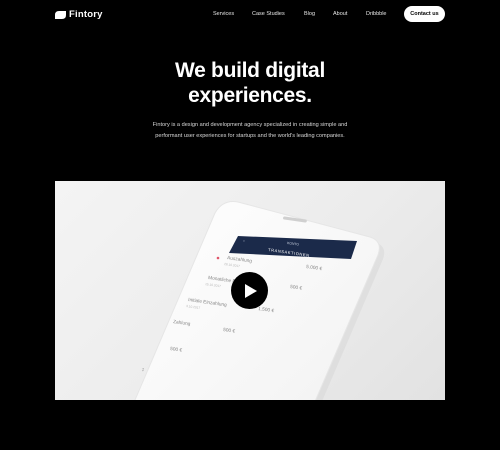 The width and height of the screenshot is (500, 450). What do you see at coordinates (340, 14) in the screenshot?
I see `nav-link-about: About` at bounding box center [340, 14].